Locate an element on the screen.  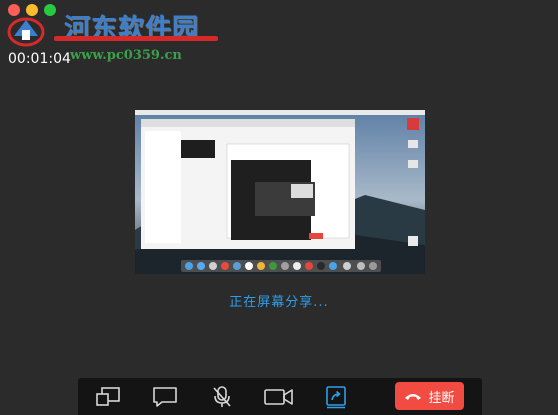
camera-button is located at coordinates (279, 397).